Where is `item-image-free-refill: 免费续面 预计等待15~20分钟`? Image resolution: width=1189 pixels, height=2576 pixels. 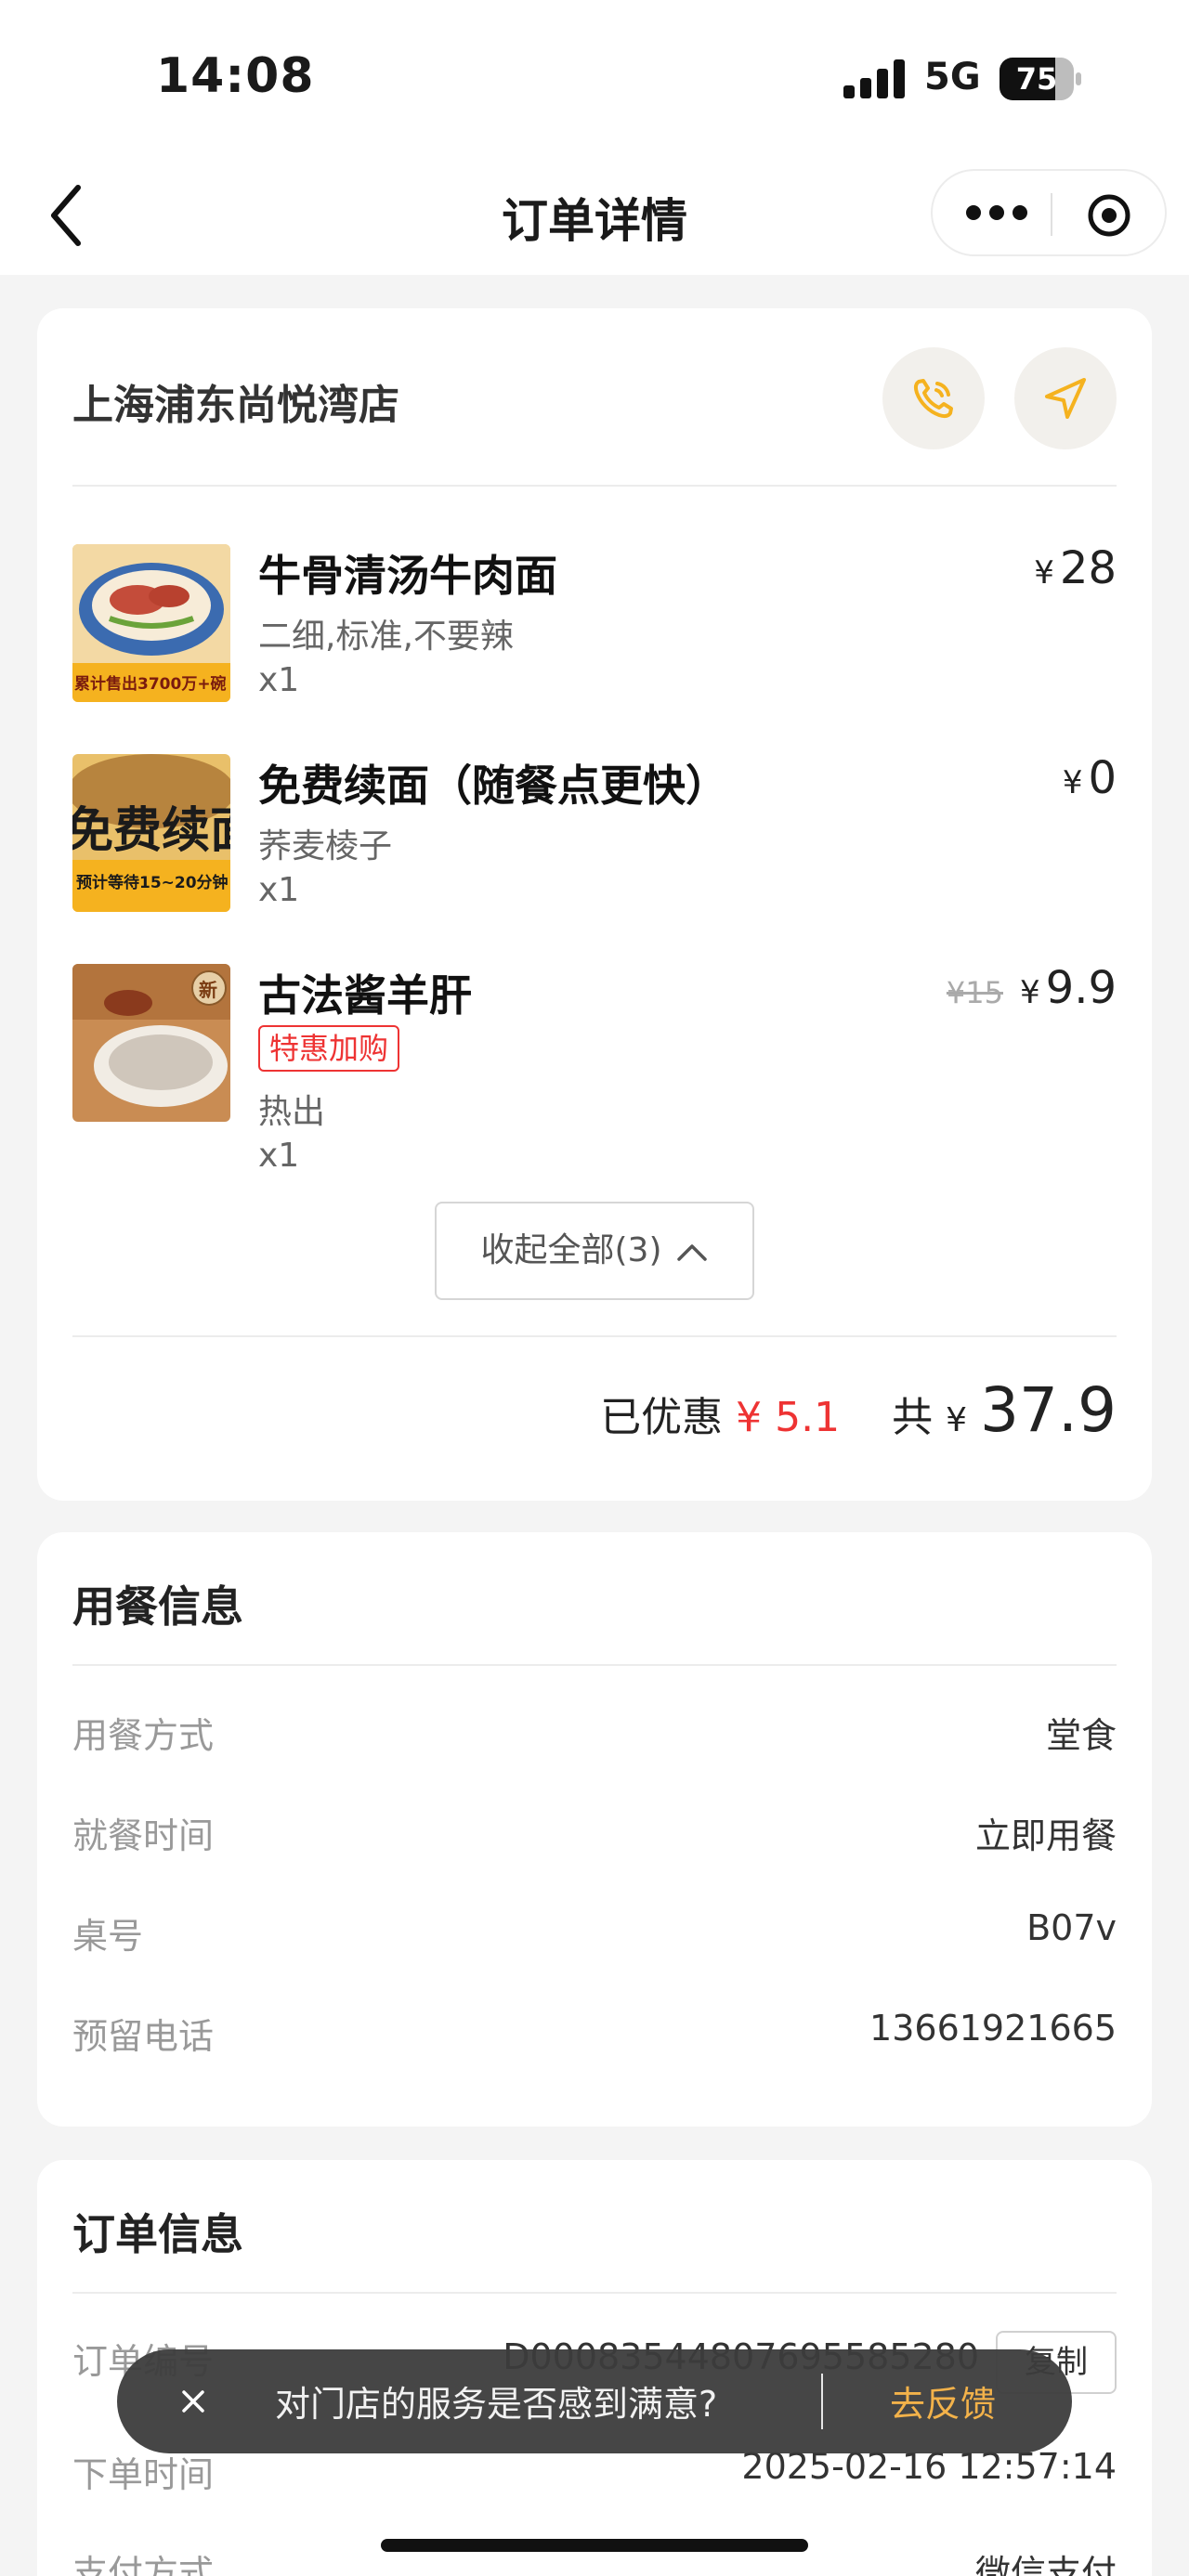
item-image-free-refill: 免费续面 预计等待15~20分钟 is located at coordinates (151, 833).